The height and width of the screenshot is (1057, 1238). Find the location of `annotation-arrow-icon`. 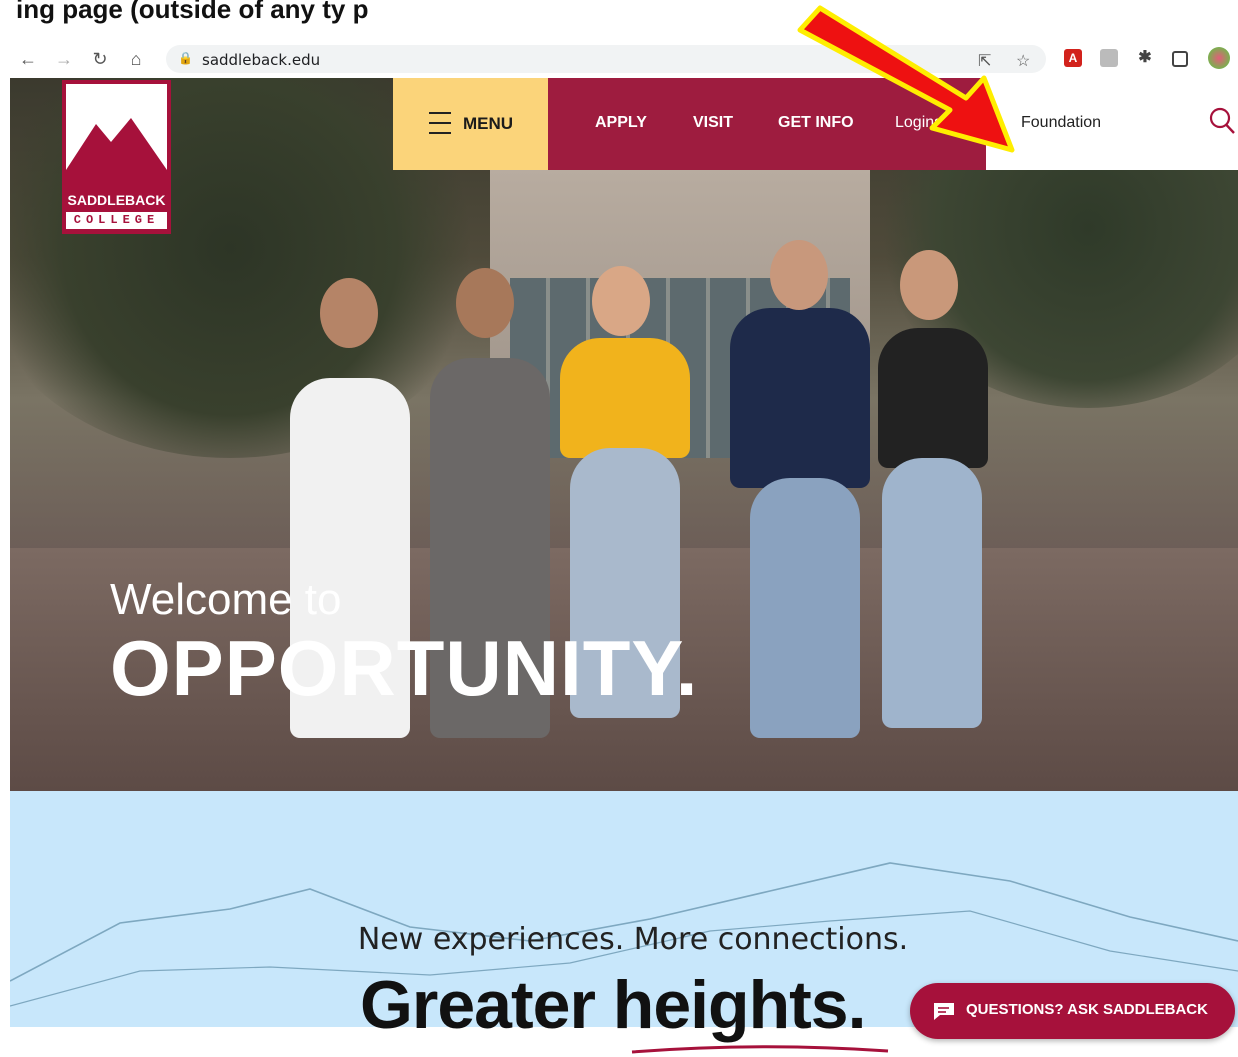

annotation-arrow-icon is located at coordinates (906, 79).